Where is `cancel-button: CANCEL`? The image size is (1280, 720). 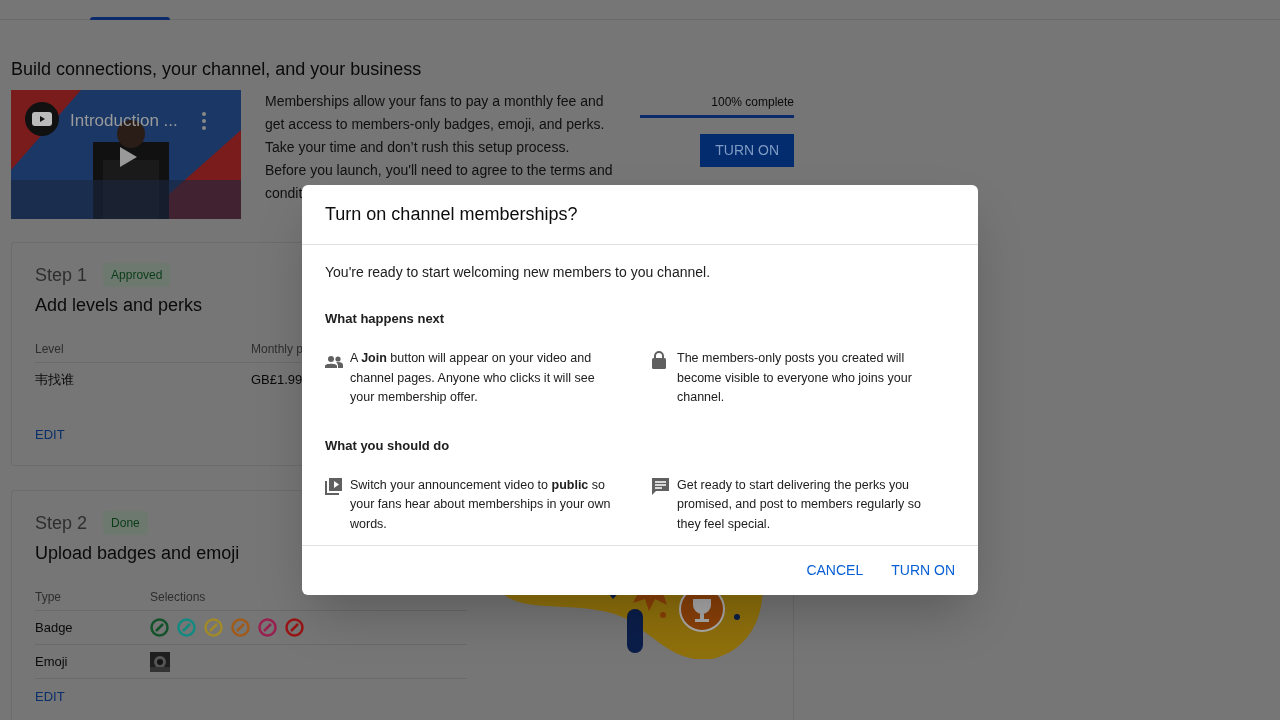
cancel-button: CANCEL is located at coordinates (835, 570).